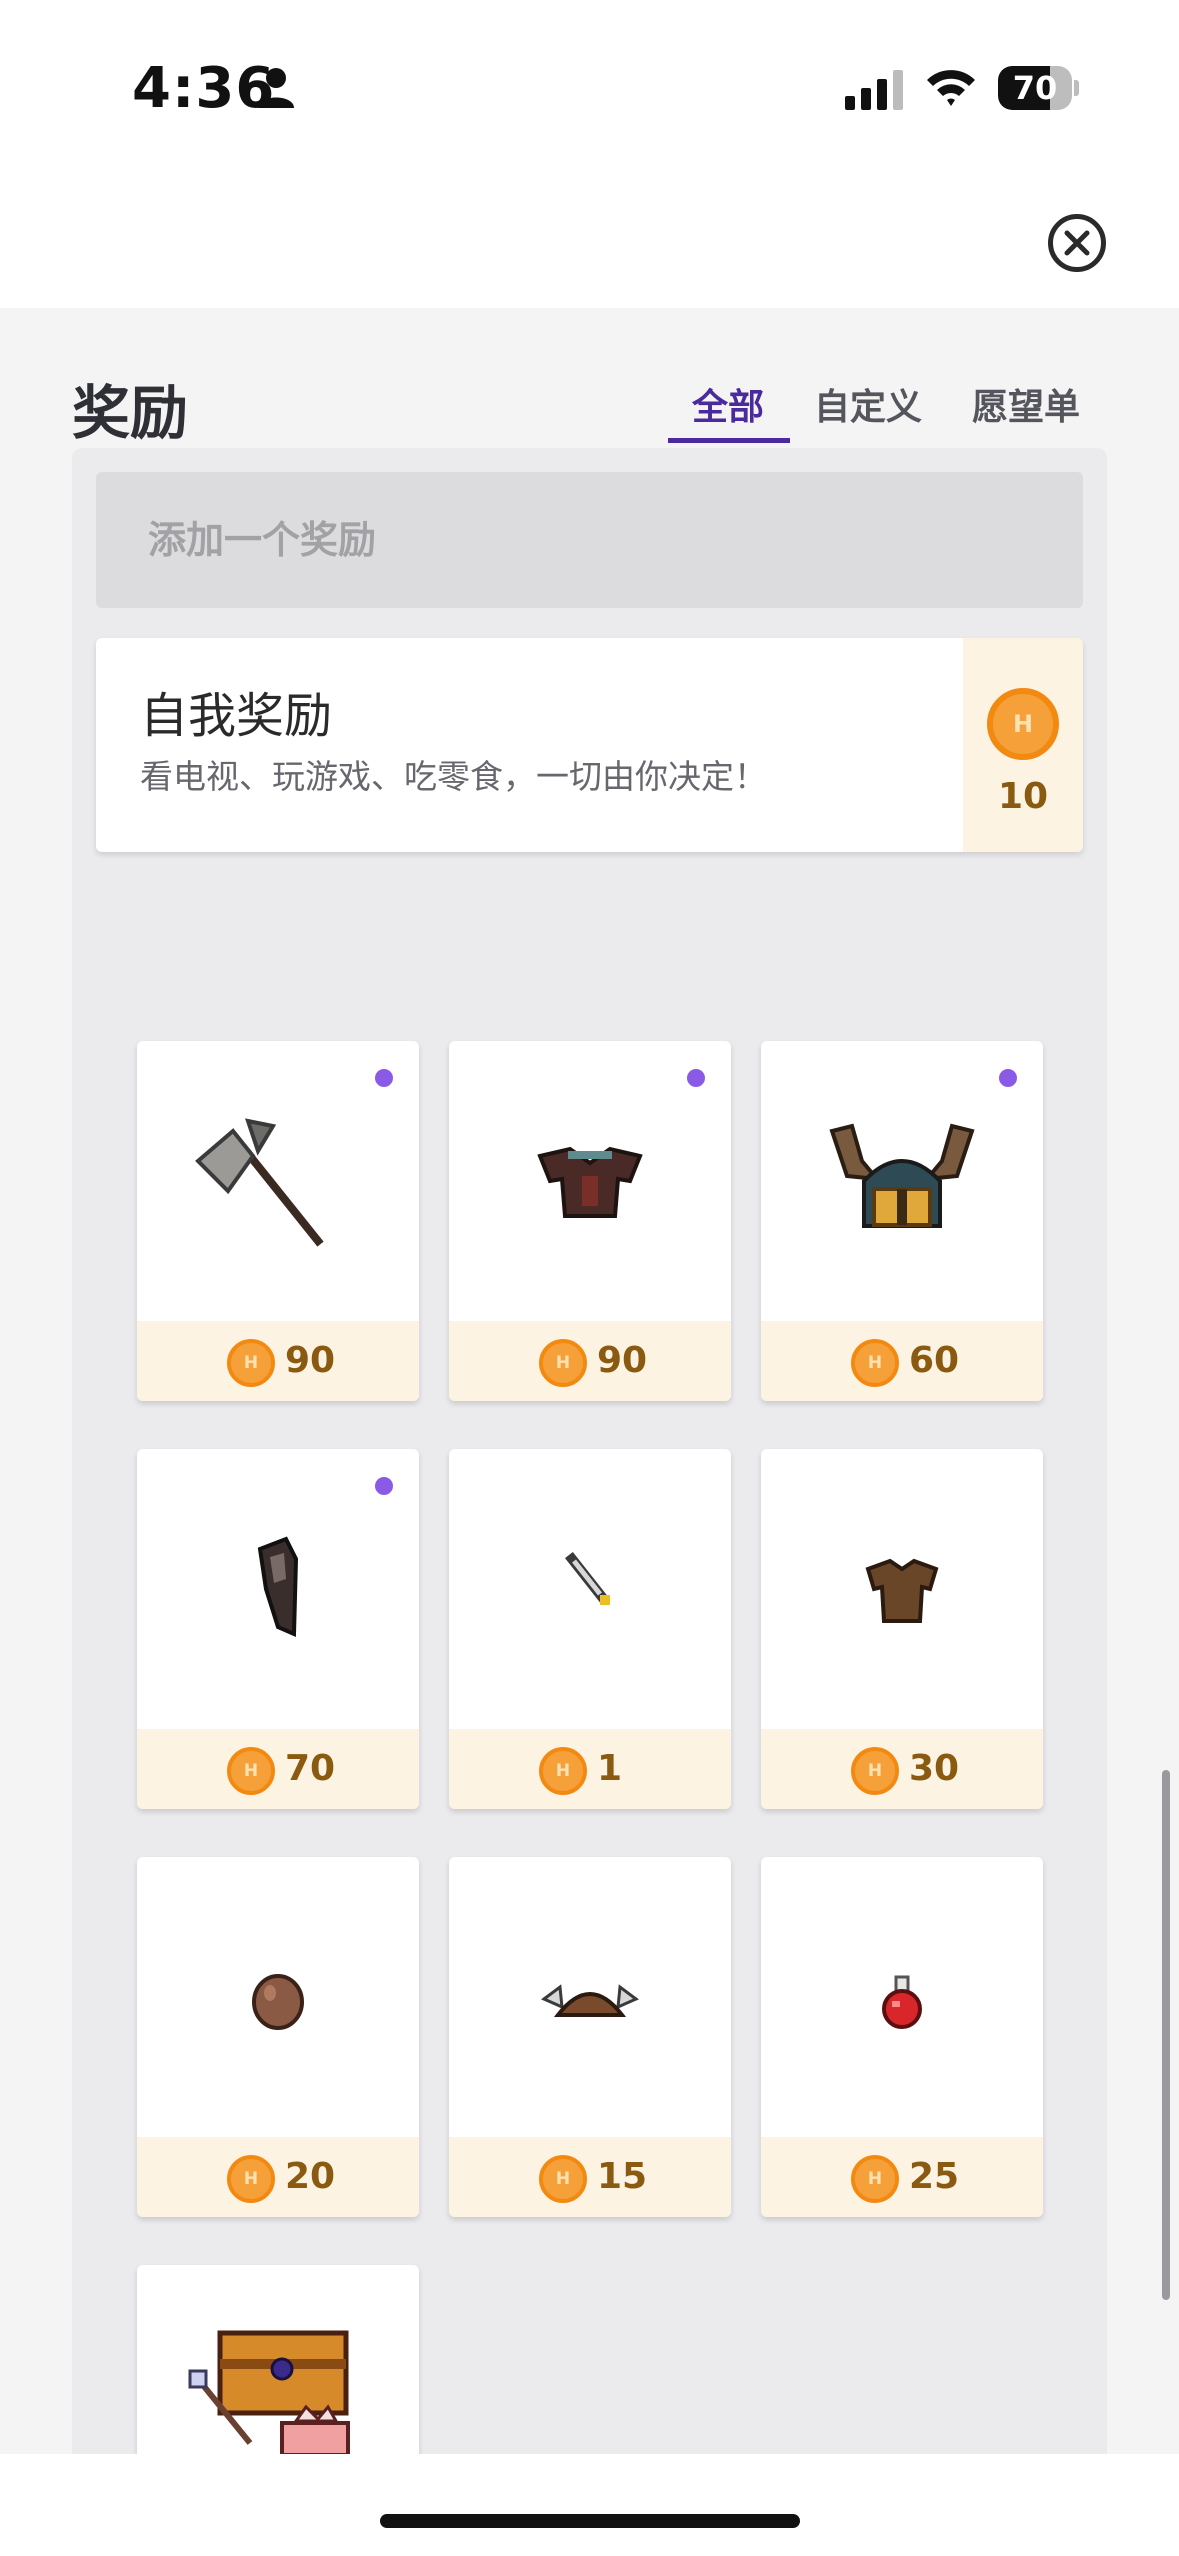  I want to click on close-button, so click(1077, 243).